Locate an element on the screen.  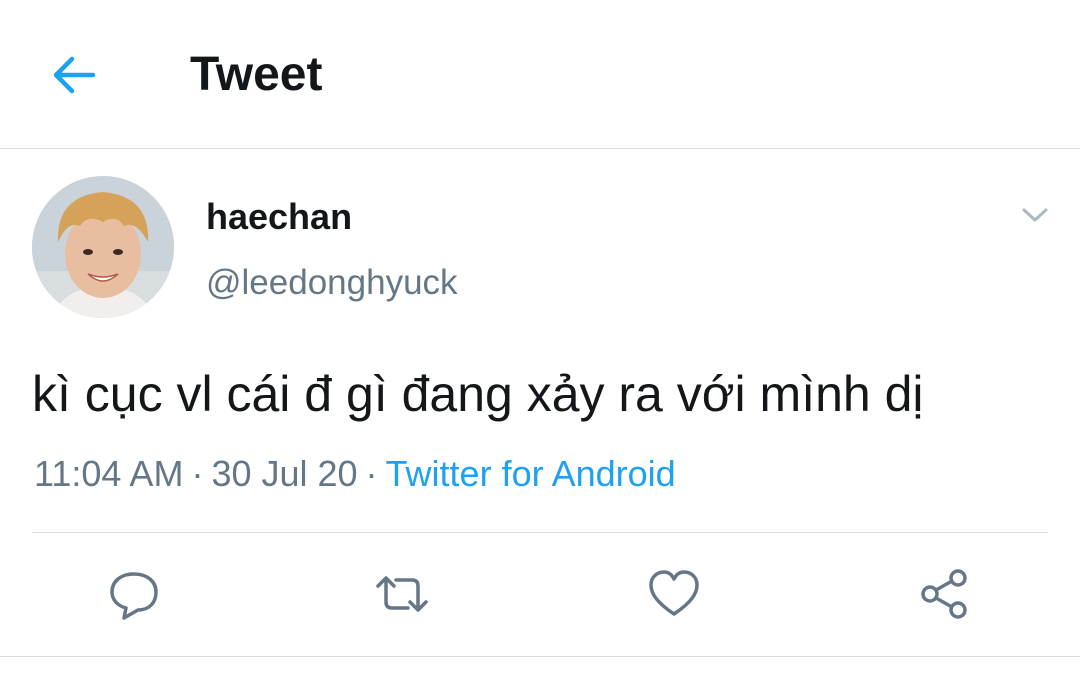
reply-button is located at coordinates (134, 594).